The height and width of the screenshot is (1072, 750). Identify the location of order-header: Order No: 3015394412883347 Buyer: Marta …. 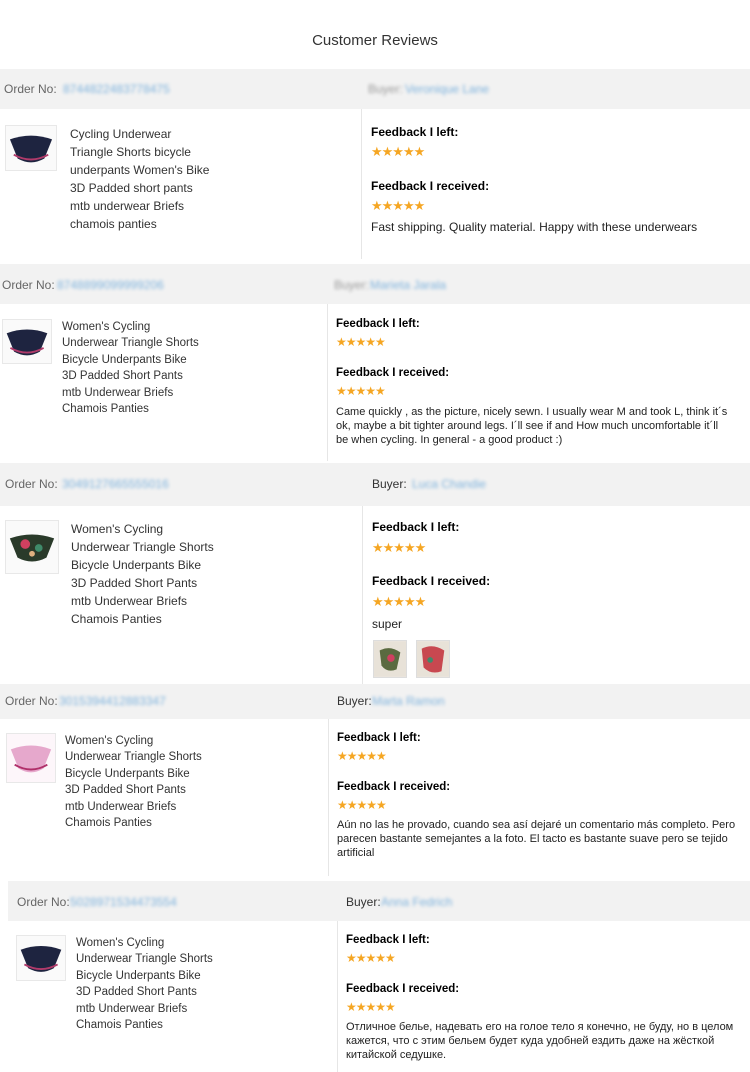
(375, 701).